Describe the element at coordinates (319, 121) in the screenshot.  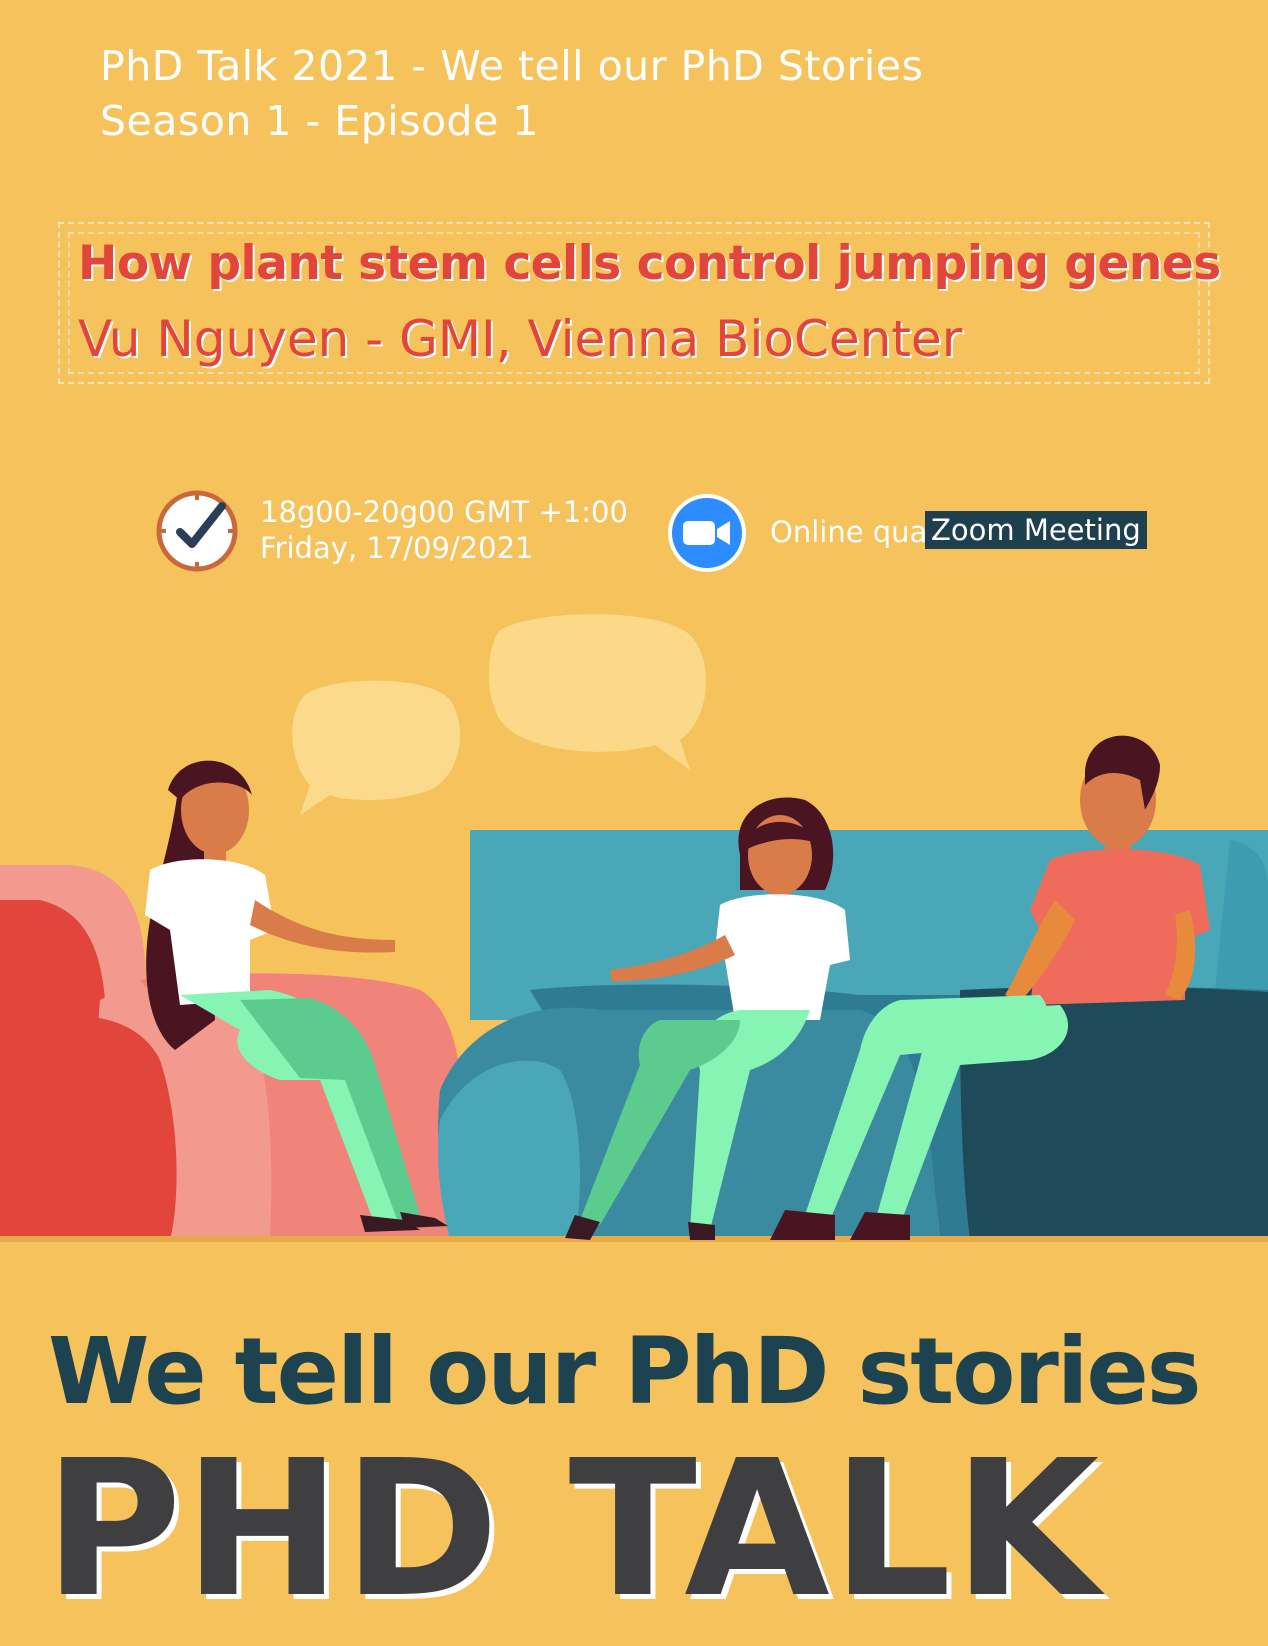
I see `header-line-2: Season 1 - Episode 1` at that location.